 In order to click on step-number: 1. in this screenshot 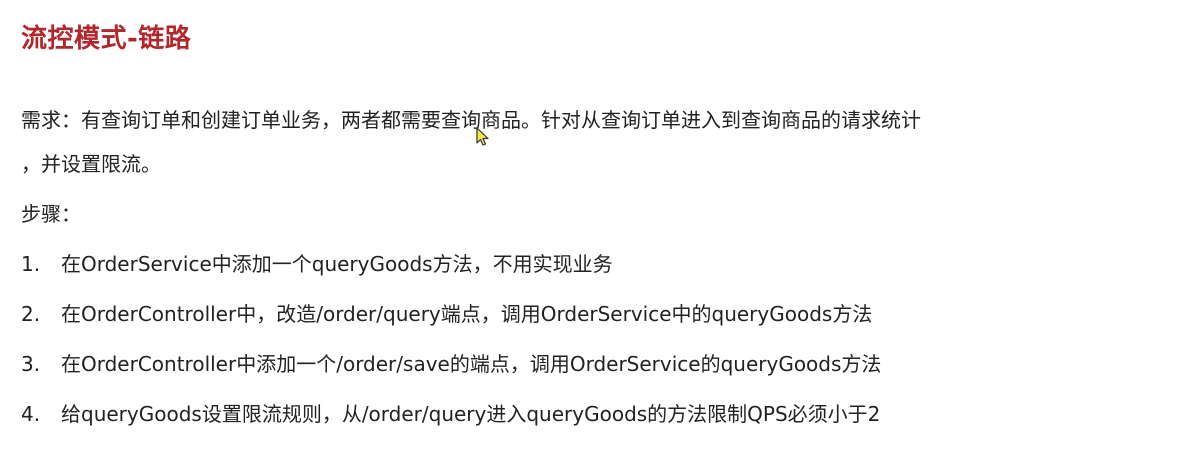, I will do `click(31, 264)`.